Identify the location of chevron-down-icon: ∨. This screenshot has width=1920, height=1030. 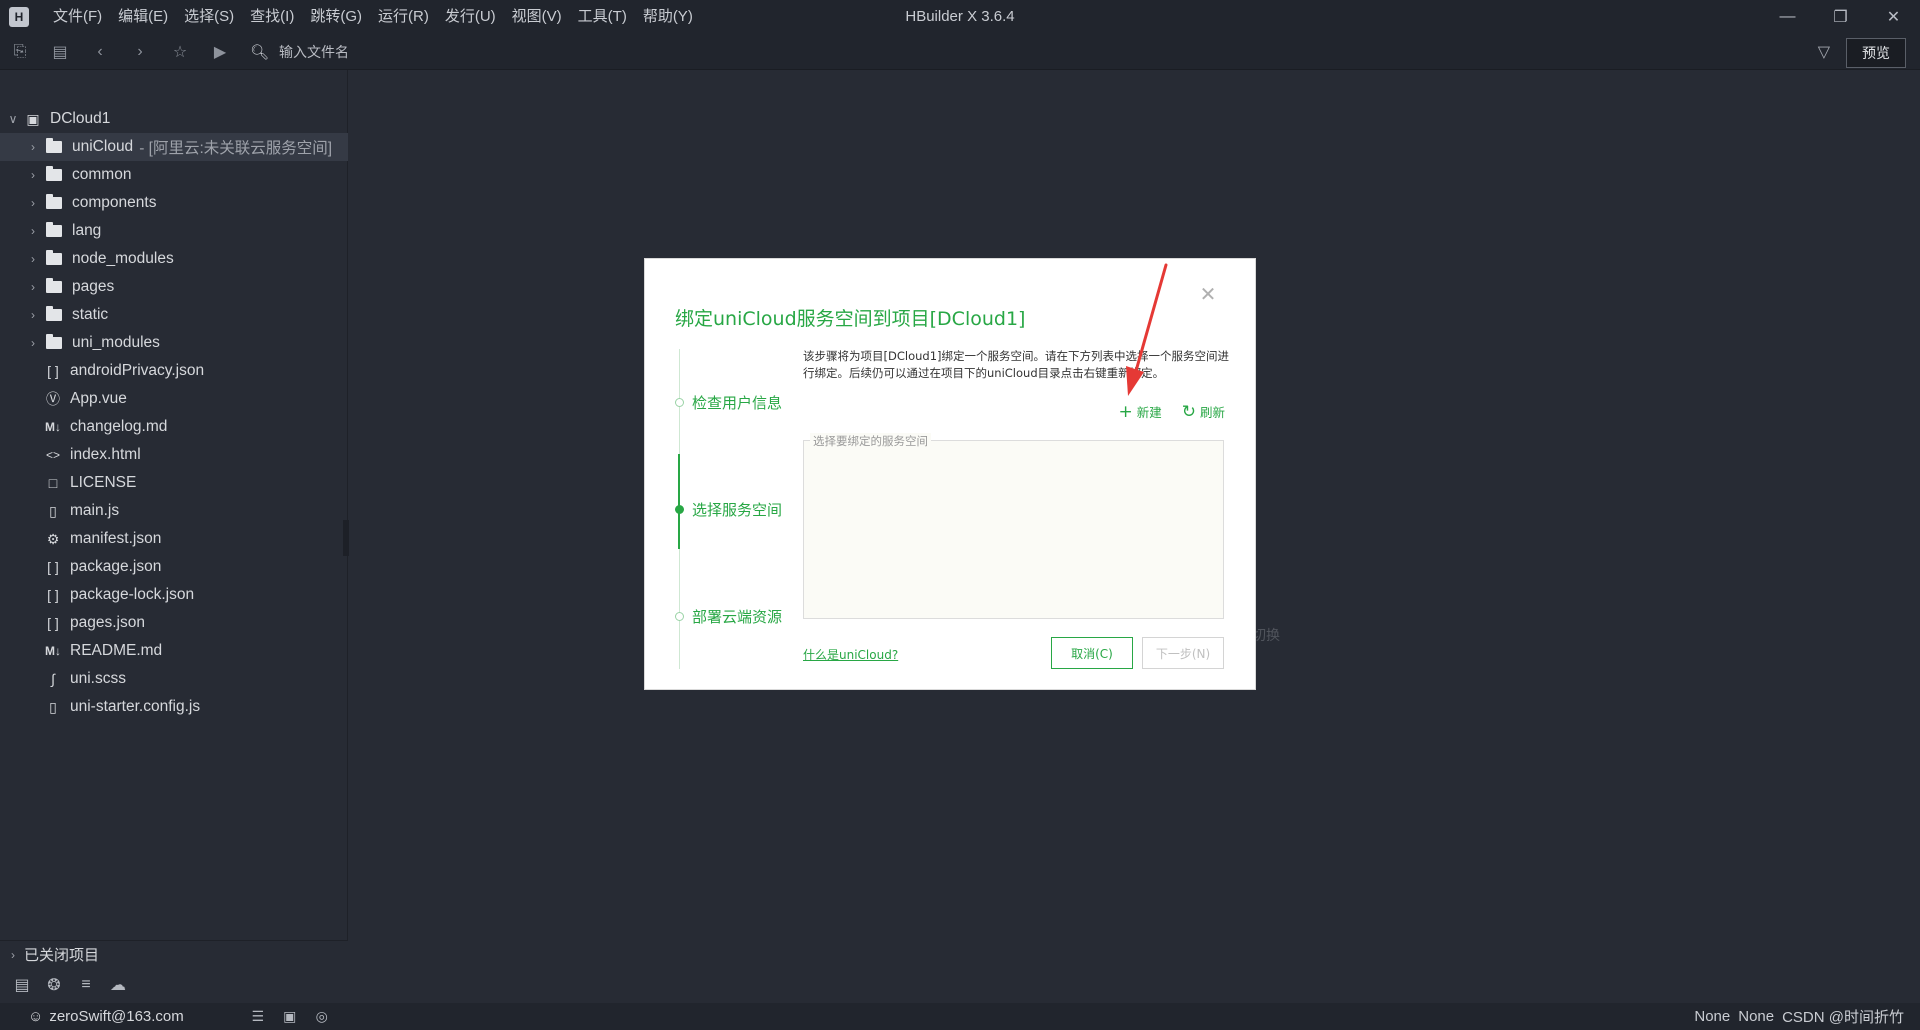
(13, 119).